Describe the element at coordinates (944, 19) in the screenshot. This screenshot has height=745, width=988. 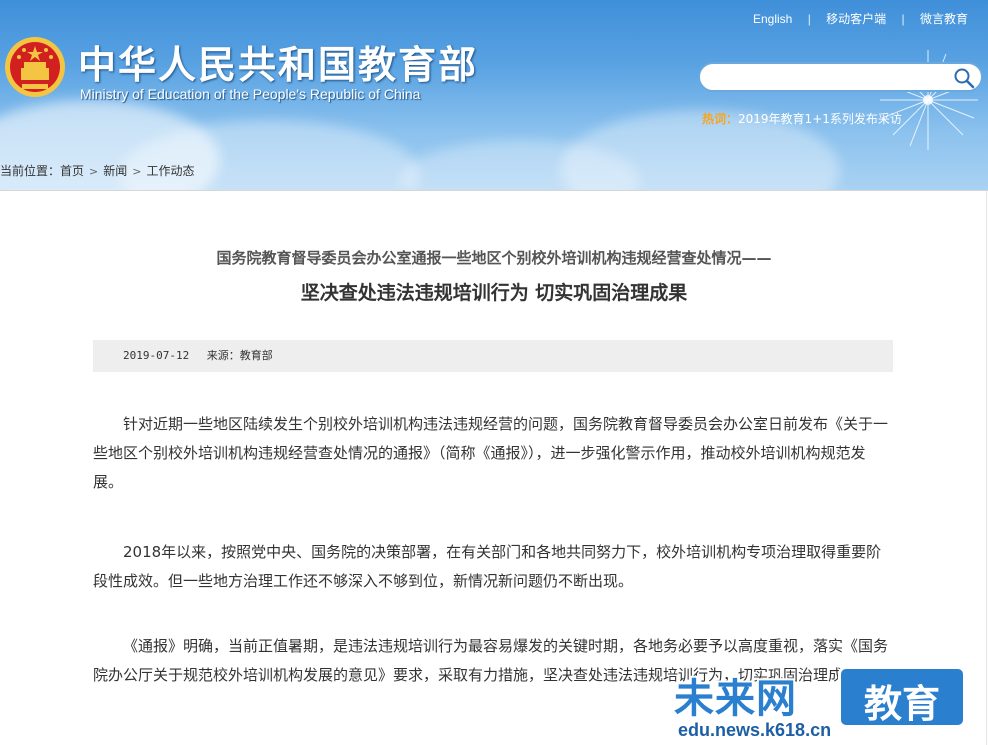
I see `weiyan-education-link: 微言教育` at that location.